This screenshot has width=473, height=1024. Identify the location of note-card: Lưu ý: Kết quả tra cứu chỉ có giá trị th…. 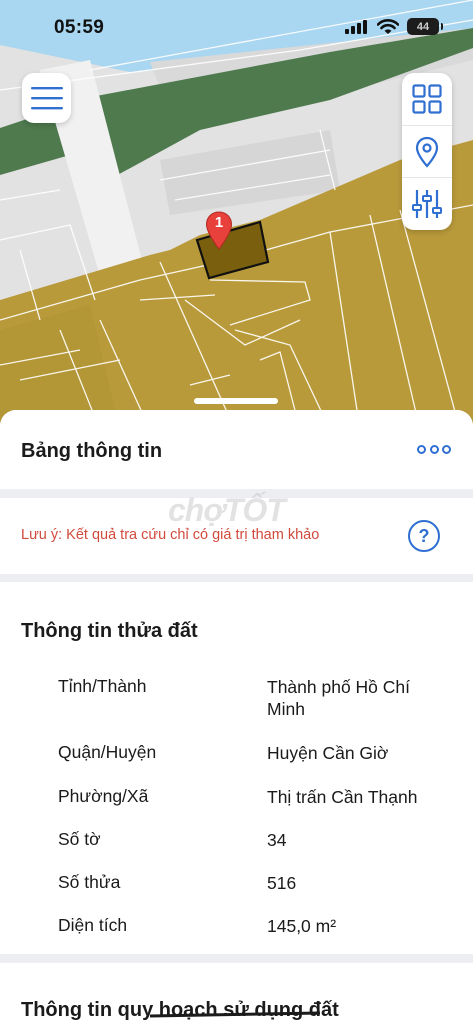
(236, 536).